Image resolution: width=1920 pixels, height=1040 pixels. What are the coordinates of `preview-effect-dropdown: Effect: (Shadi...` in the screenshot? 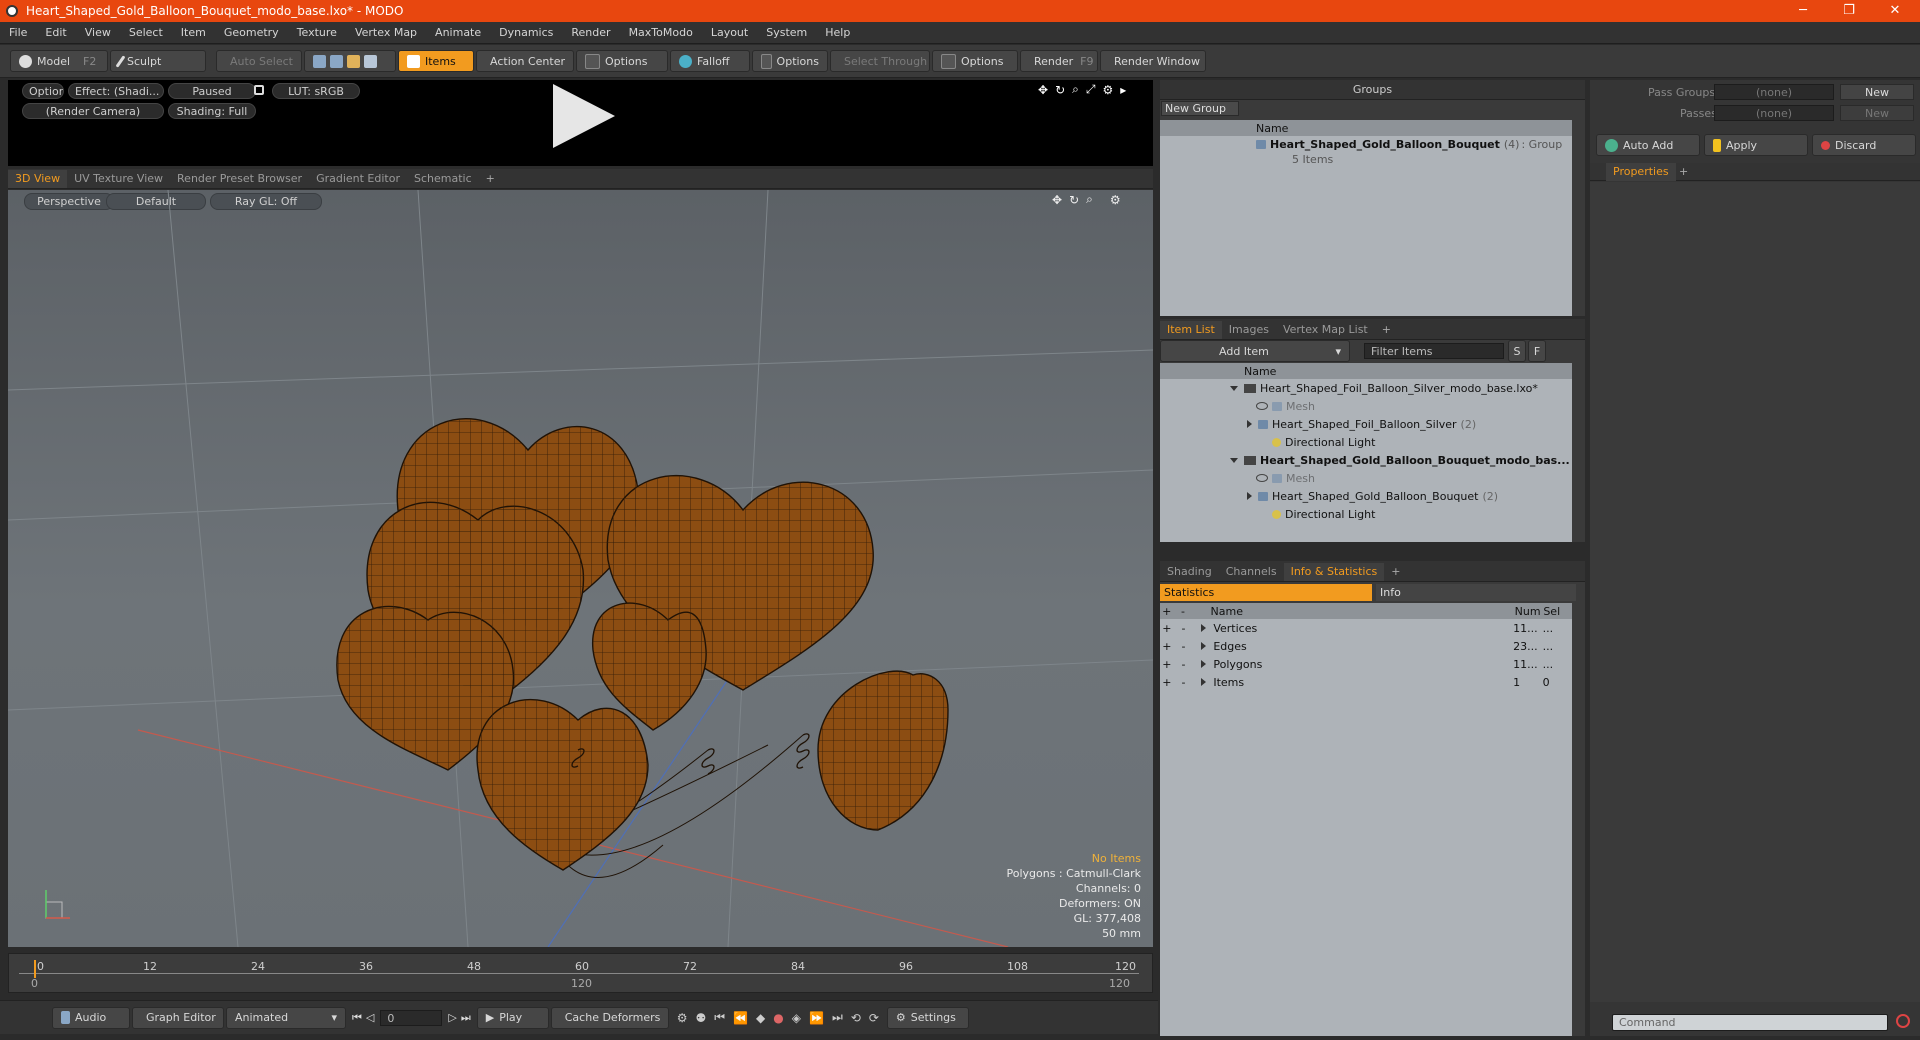 It's located at (116, 91).